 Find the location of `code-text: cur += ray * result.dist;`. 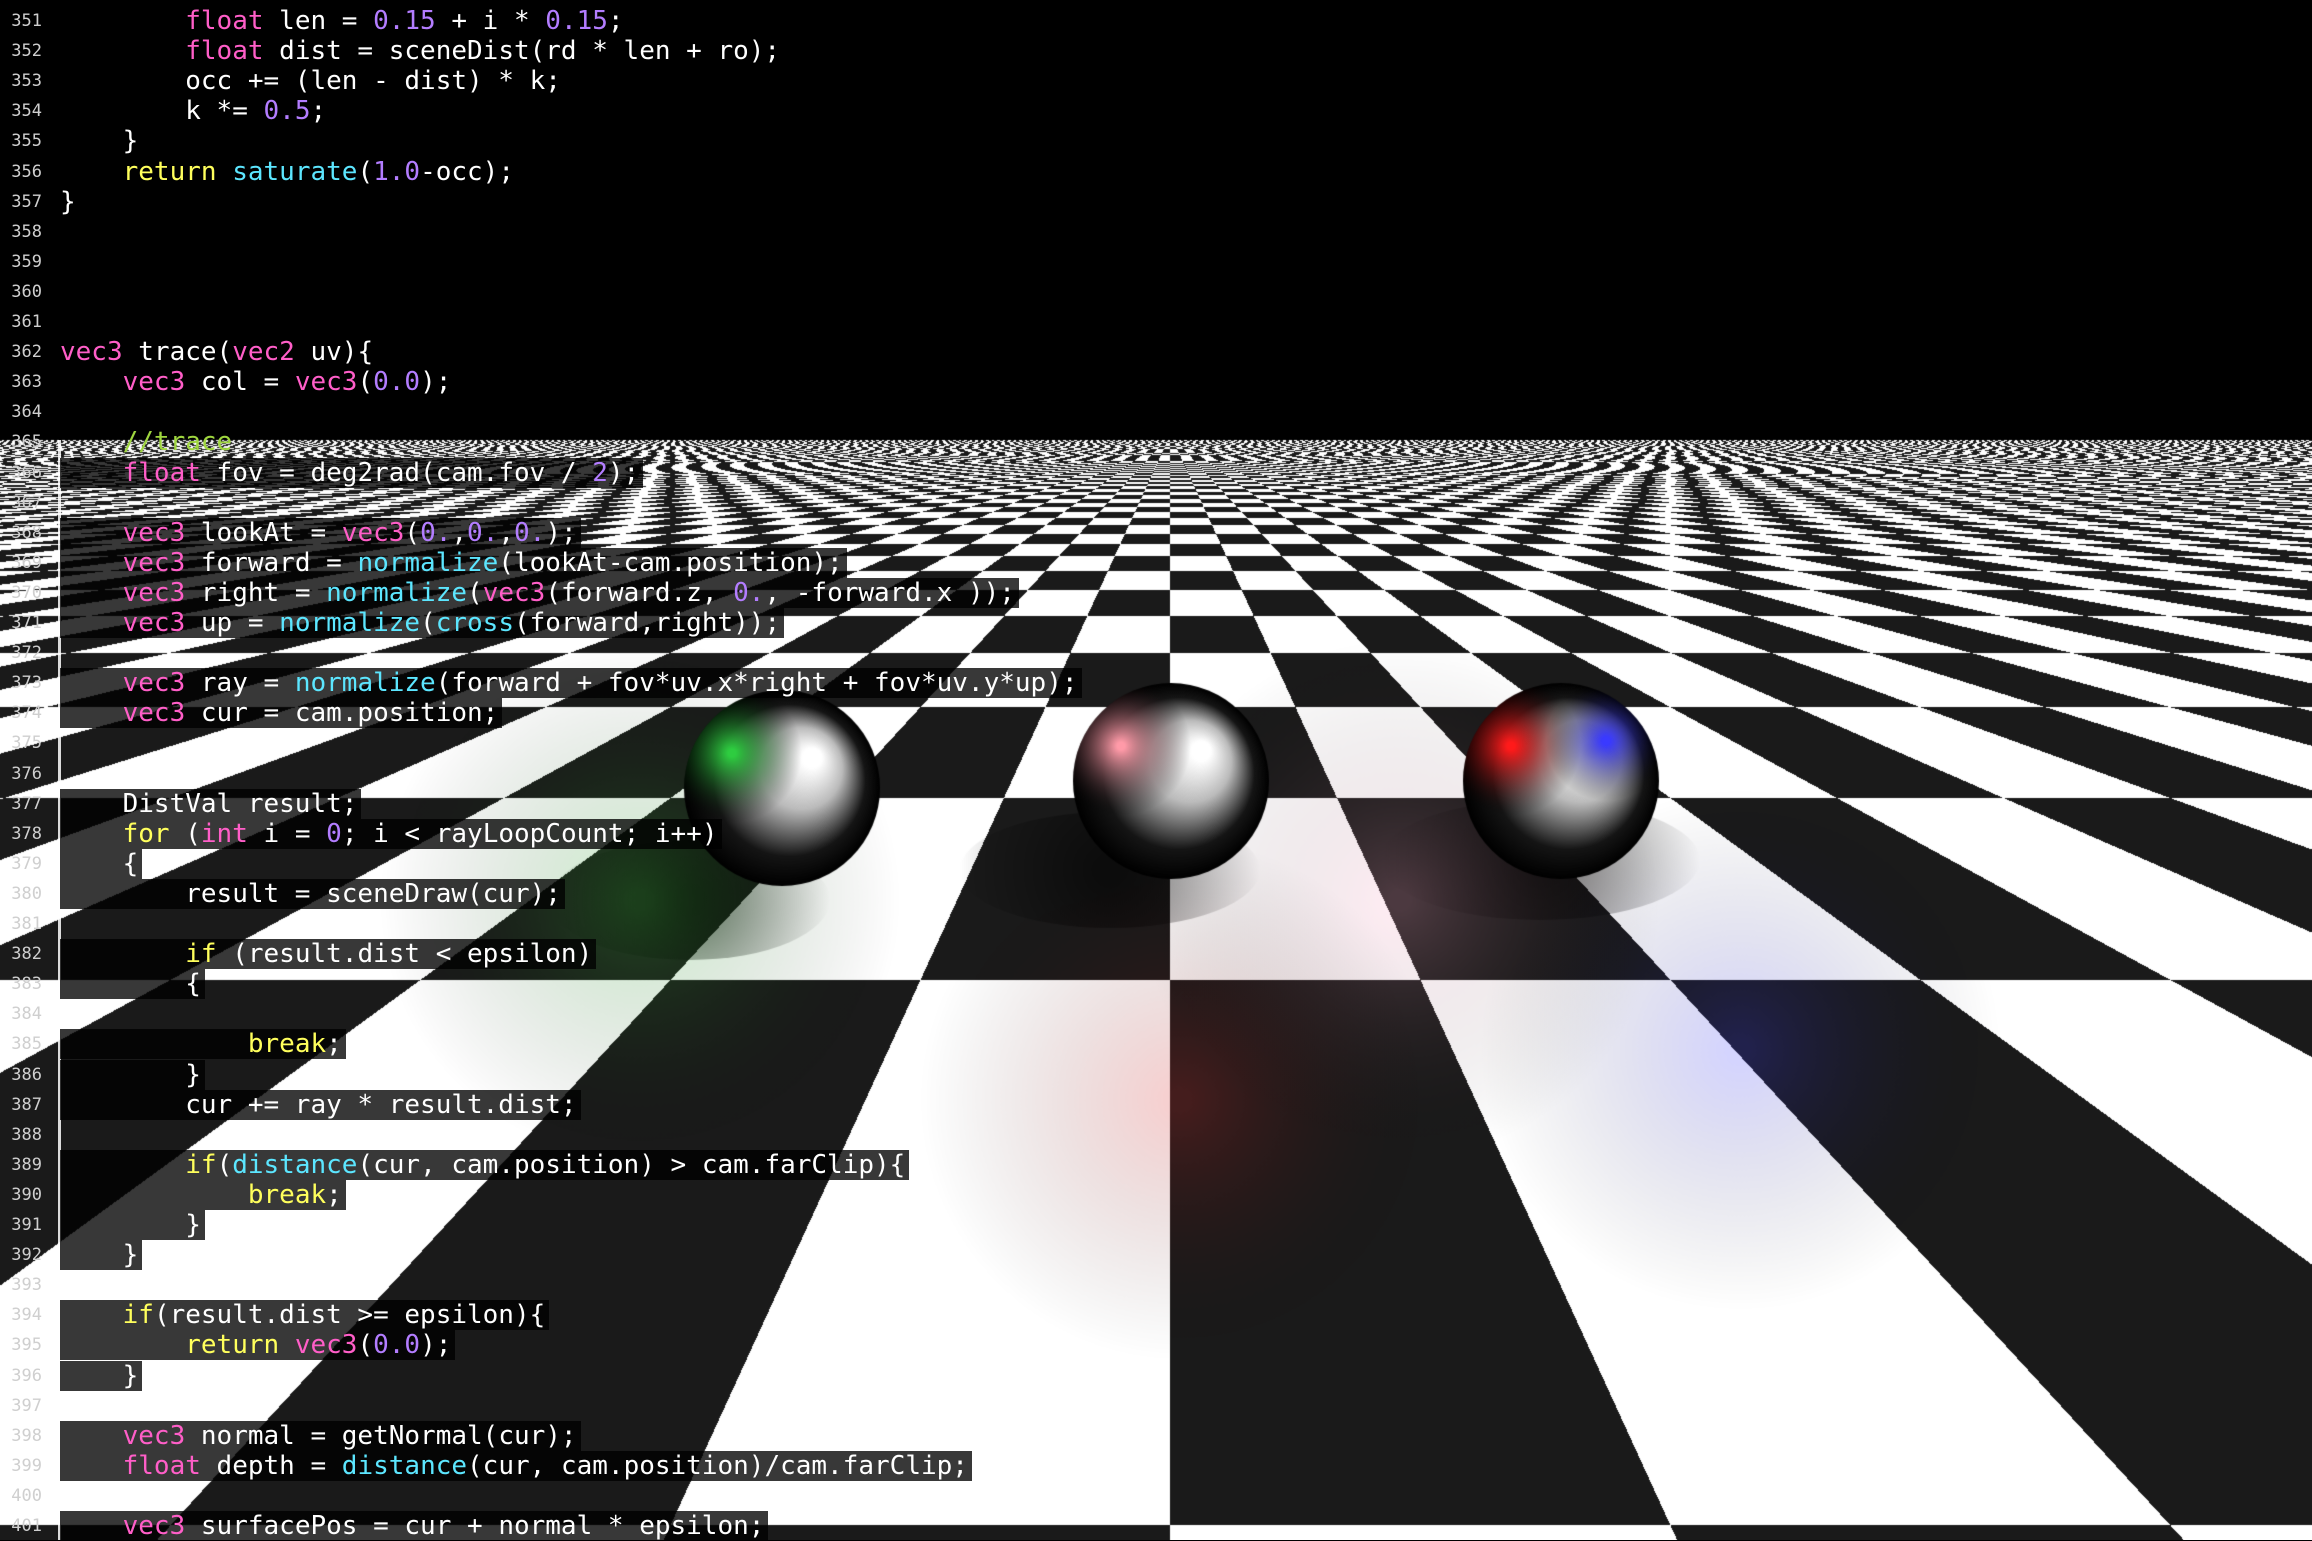

code-text: cur += ray * result.dist; is located at coordinates (320, 1104).